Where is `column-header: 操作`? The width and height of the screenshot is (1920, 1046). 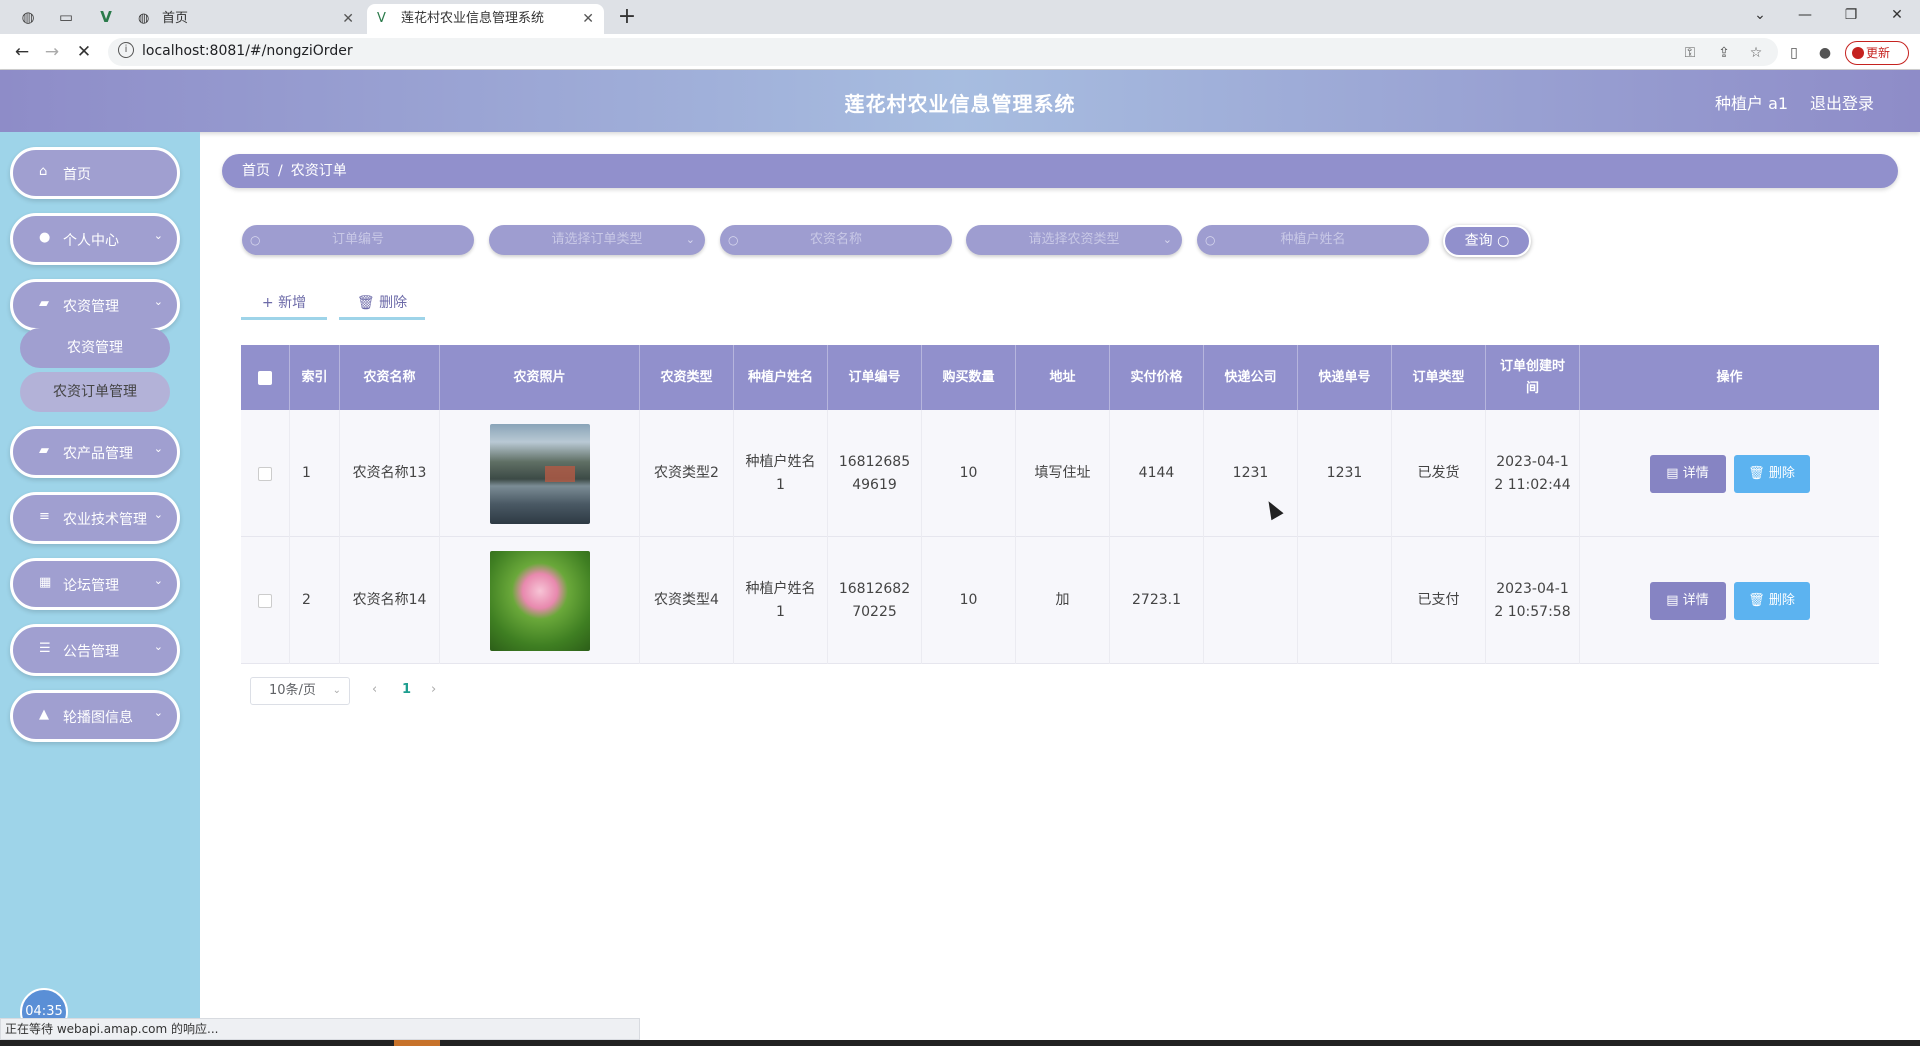 column-header: 操作 is located at coordinates (1729, 377).